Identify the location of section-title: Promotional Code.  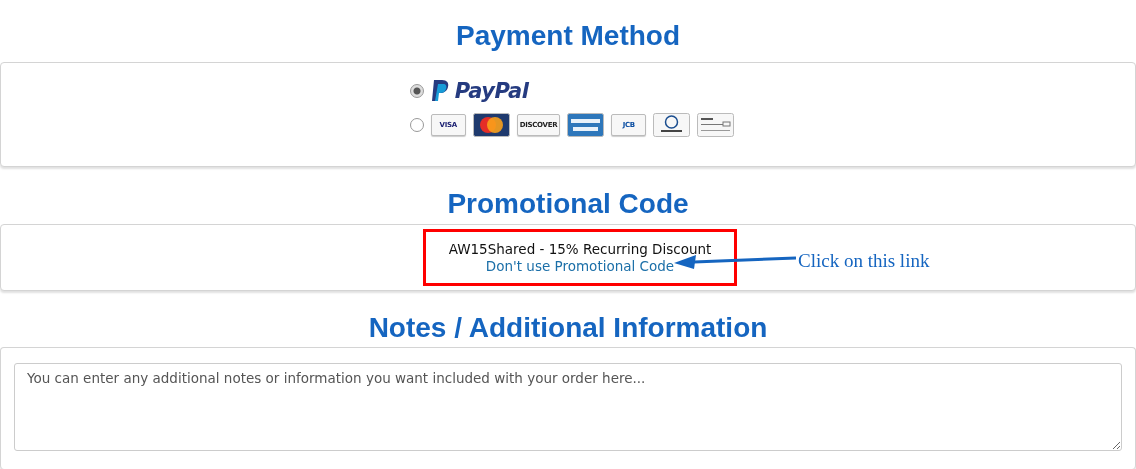
(568, 204).